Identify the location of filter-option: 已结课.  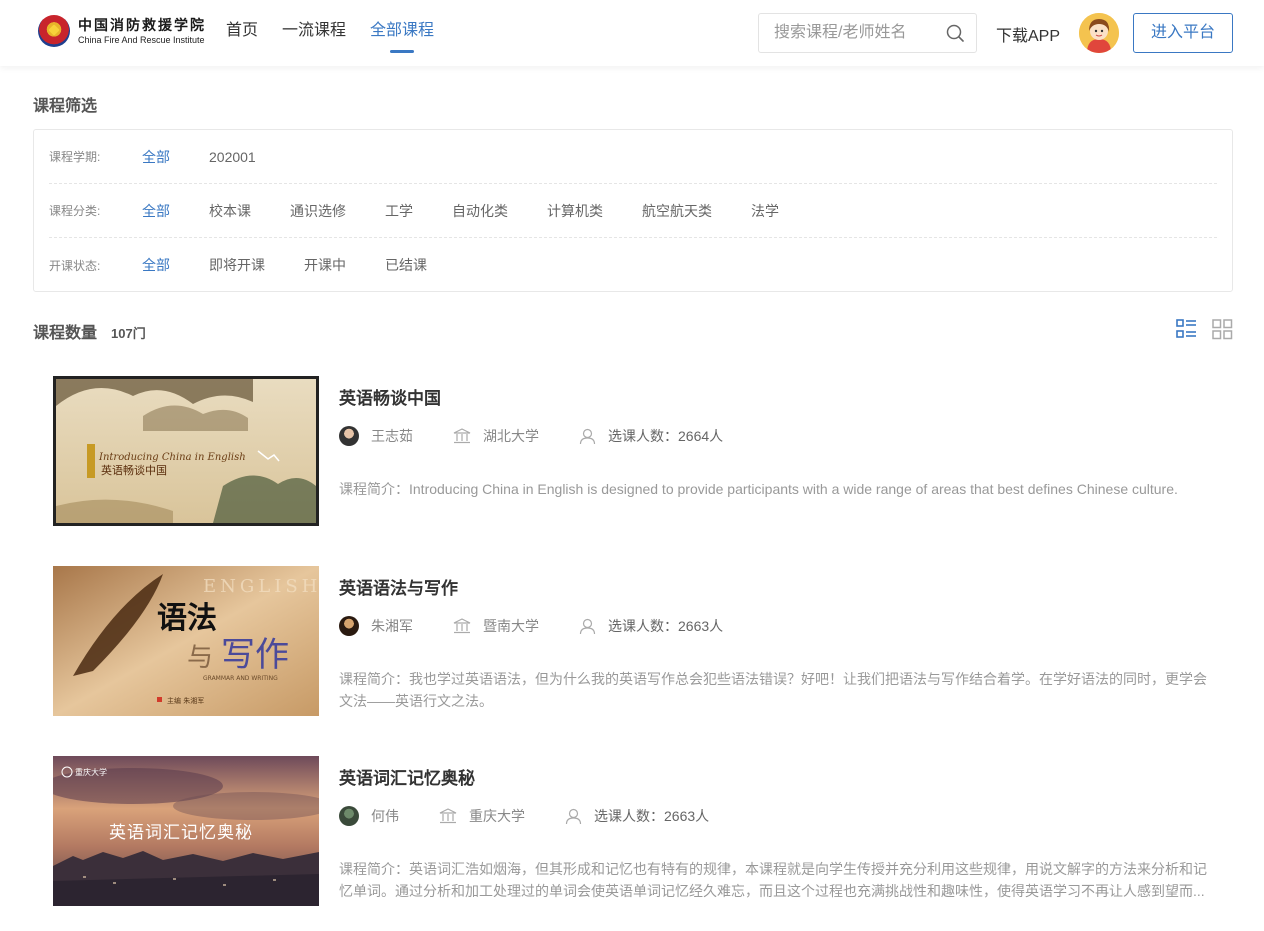
(406, 265).